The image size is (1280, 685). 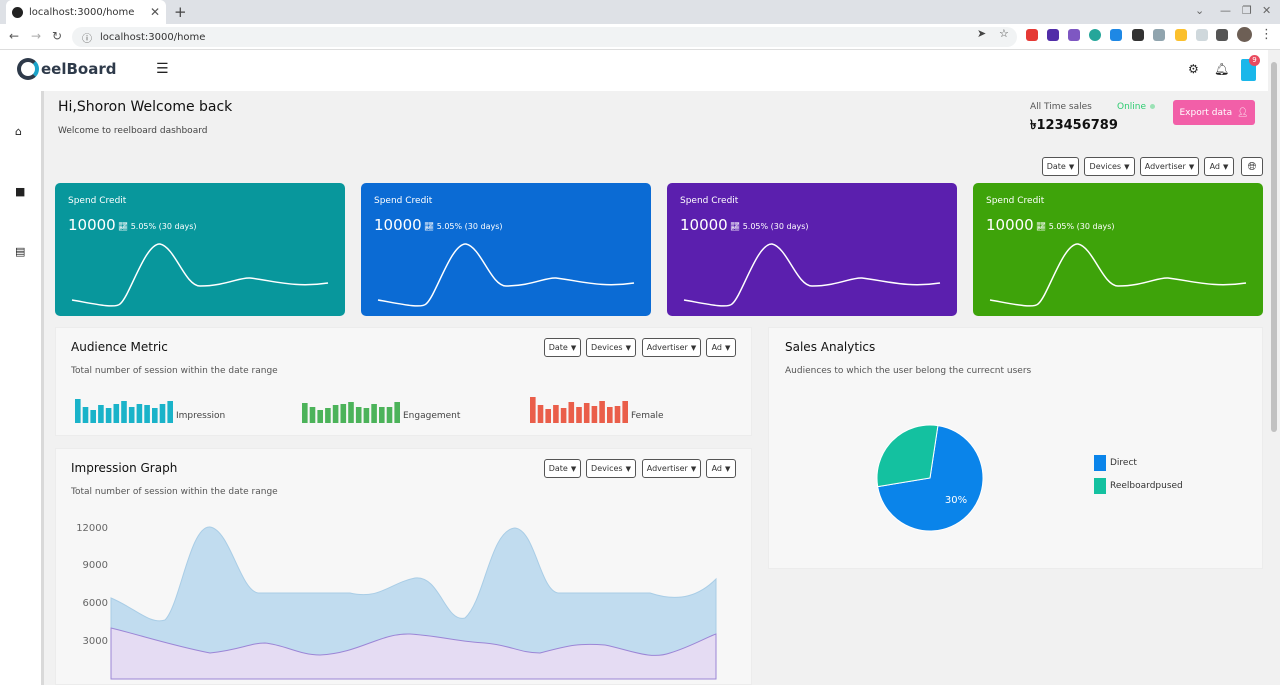 What do you see at coordinates (1199, 10) in the screenshot?
I see `tab-search-icon: ⌄` at bounding box center [1199, 10].